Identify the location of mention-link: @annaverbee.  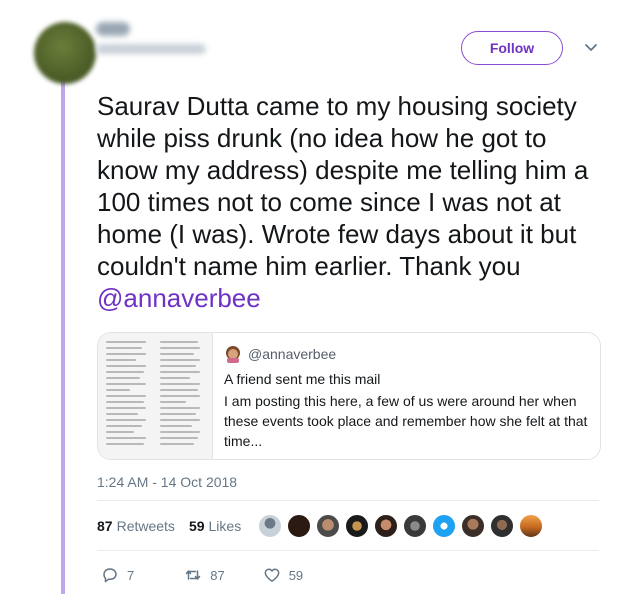
(179, 298).